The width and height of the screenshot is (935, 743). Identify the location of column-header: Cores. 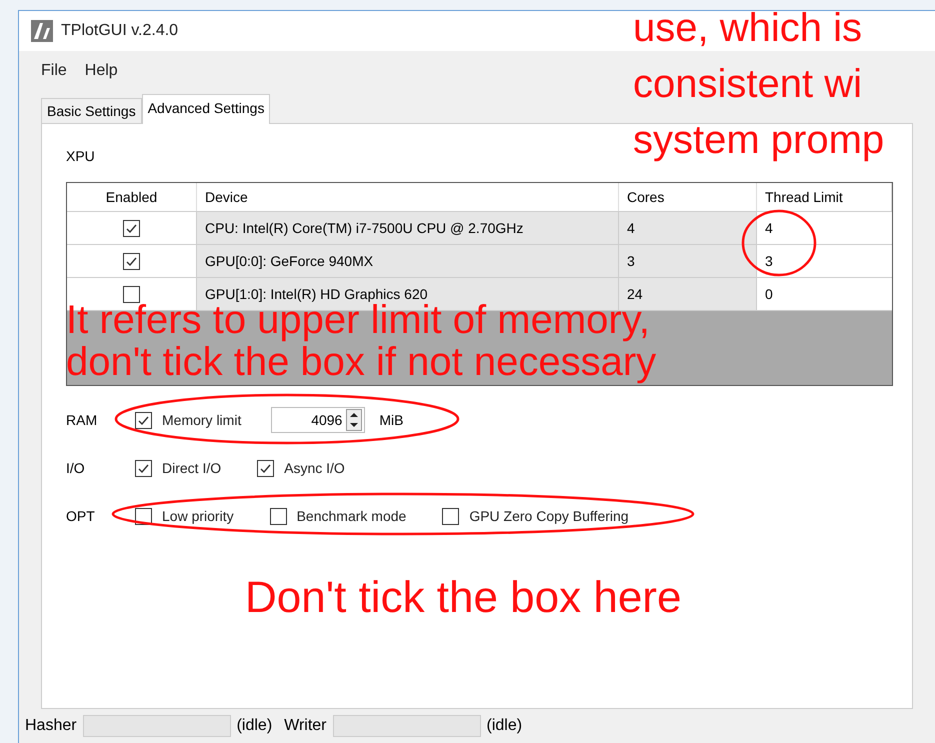
(688, 197).